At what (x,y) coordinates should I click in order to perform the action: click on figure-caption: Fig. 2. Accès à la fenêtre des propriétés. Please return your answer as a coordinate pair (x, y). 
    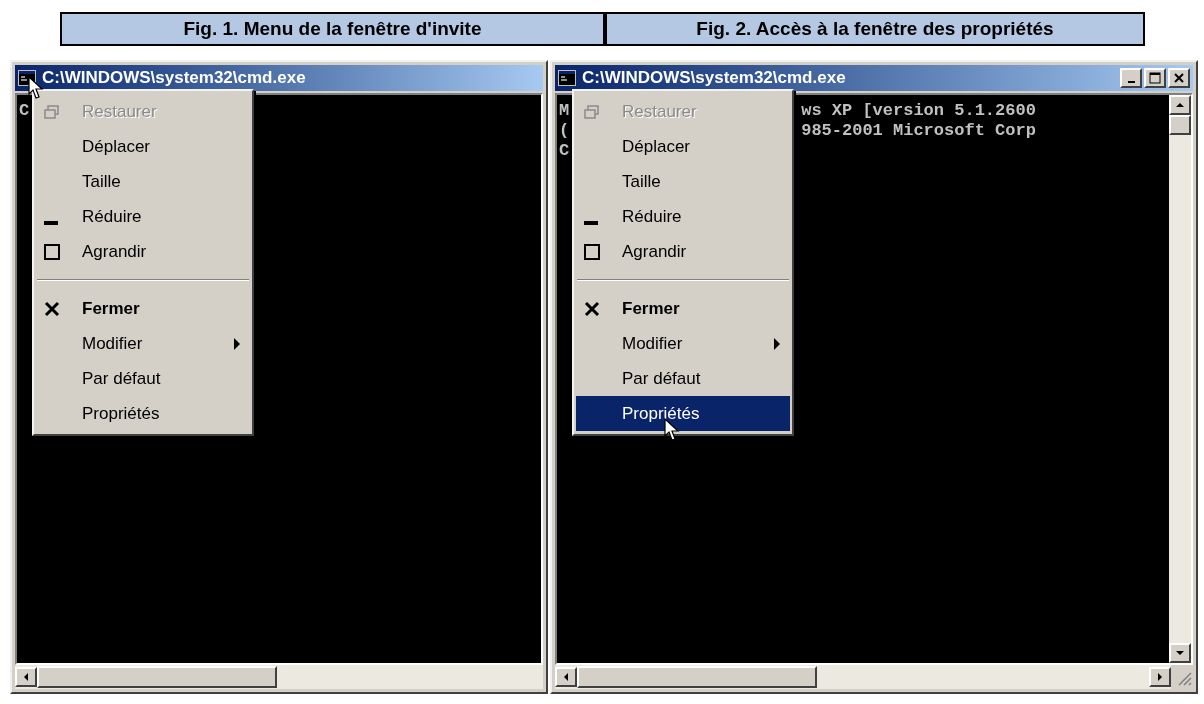
    Looking at the image, I should click on (875, 29).